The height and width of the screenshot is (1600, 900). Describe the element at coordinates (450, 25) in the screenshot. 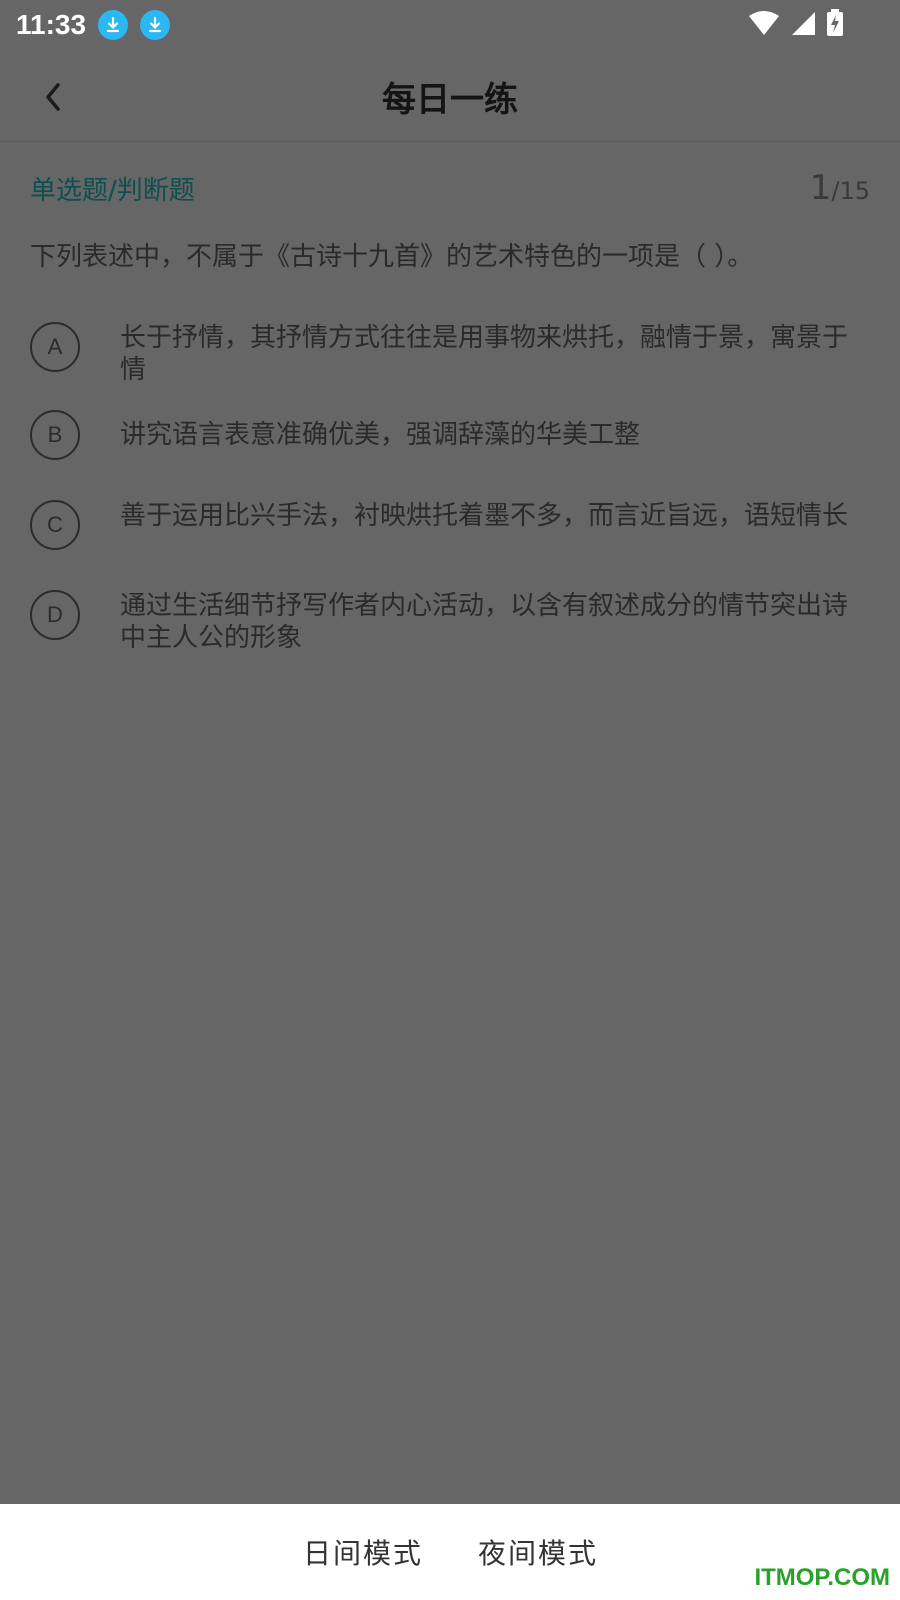

I see `status-bar: 11:33` at that location.